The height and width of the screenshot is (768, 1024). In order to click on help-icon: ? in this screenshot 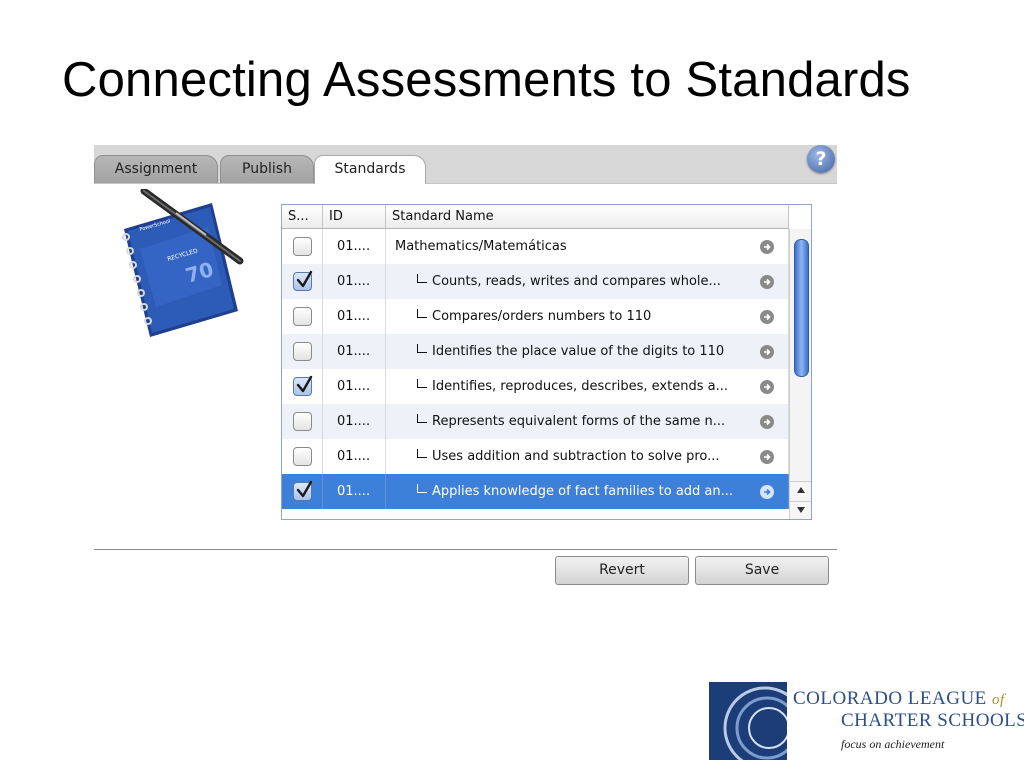, I will do `click(821, 159)`.